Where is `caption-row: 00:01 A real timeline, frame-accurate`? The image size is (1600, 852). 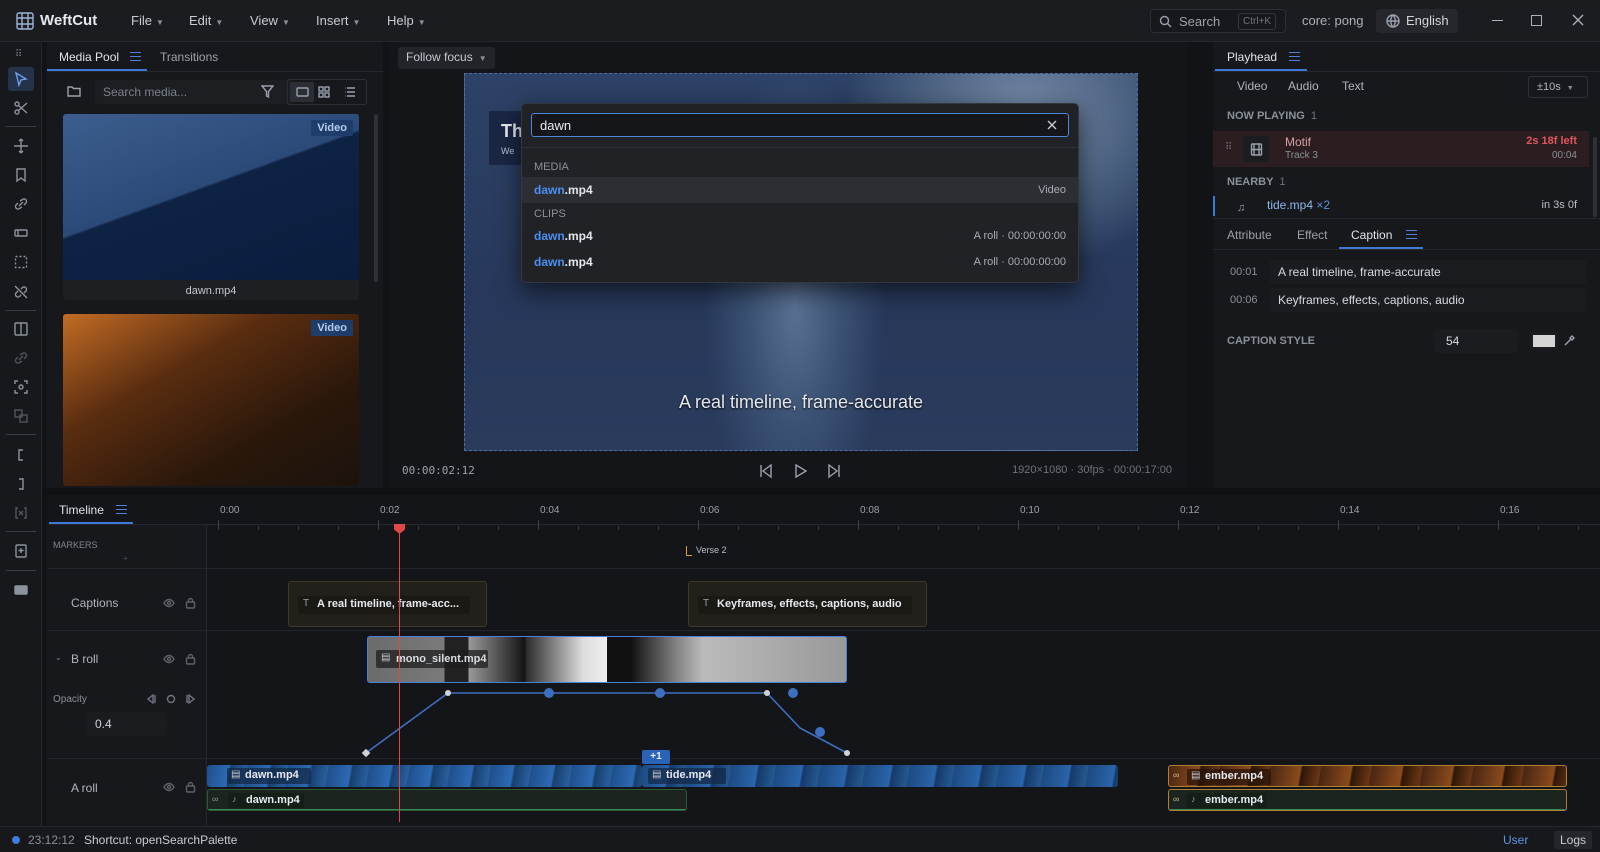
caption-row: 00:01 A real timeline, frame-accurate is located at coordinates (1401, 272).